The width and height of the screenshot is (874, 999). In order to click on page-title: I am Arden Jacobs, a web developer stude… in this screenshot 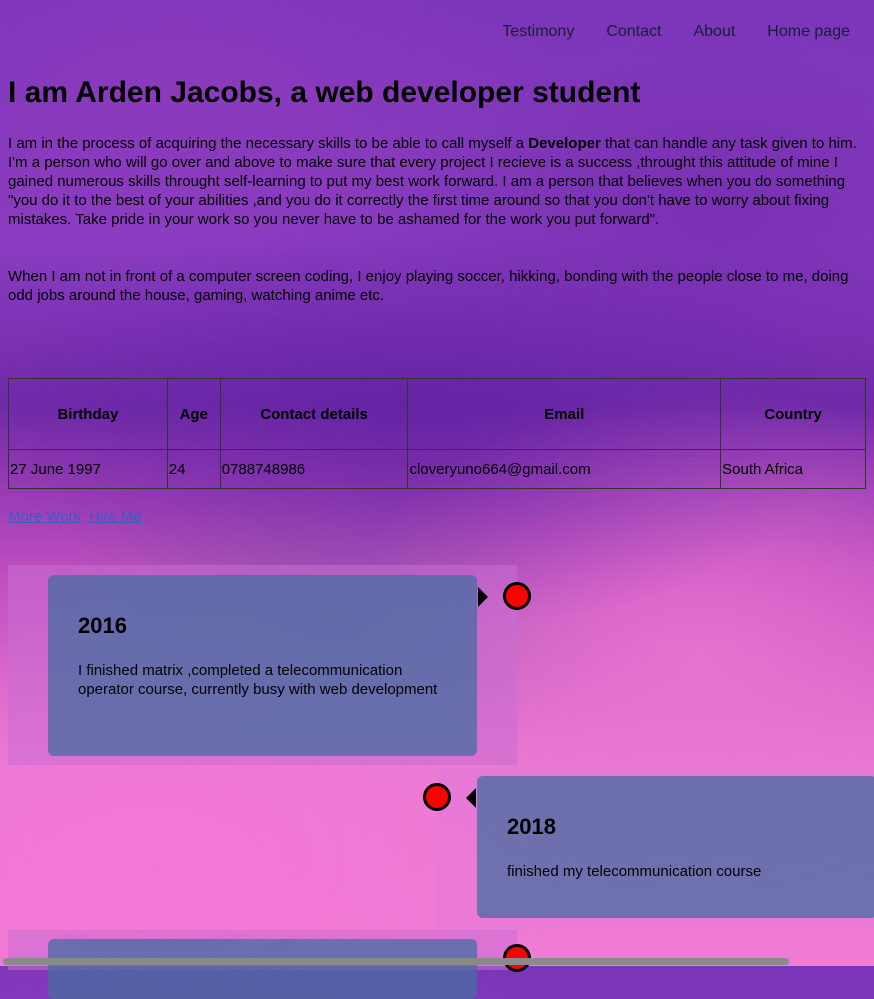, I will do `click(324, 92)`.